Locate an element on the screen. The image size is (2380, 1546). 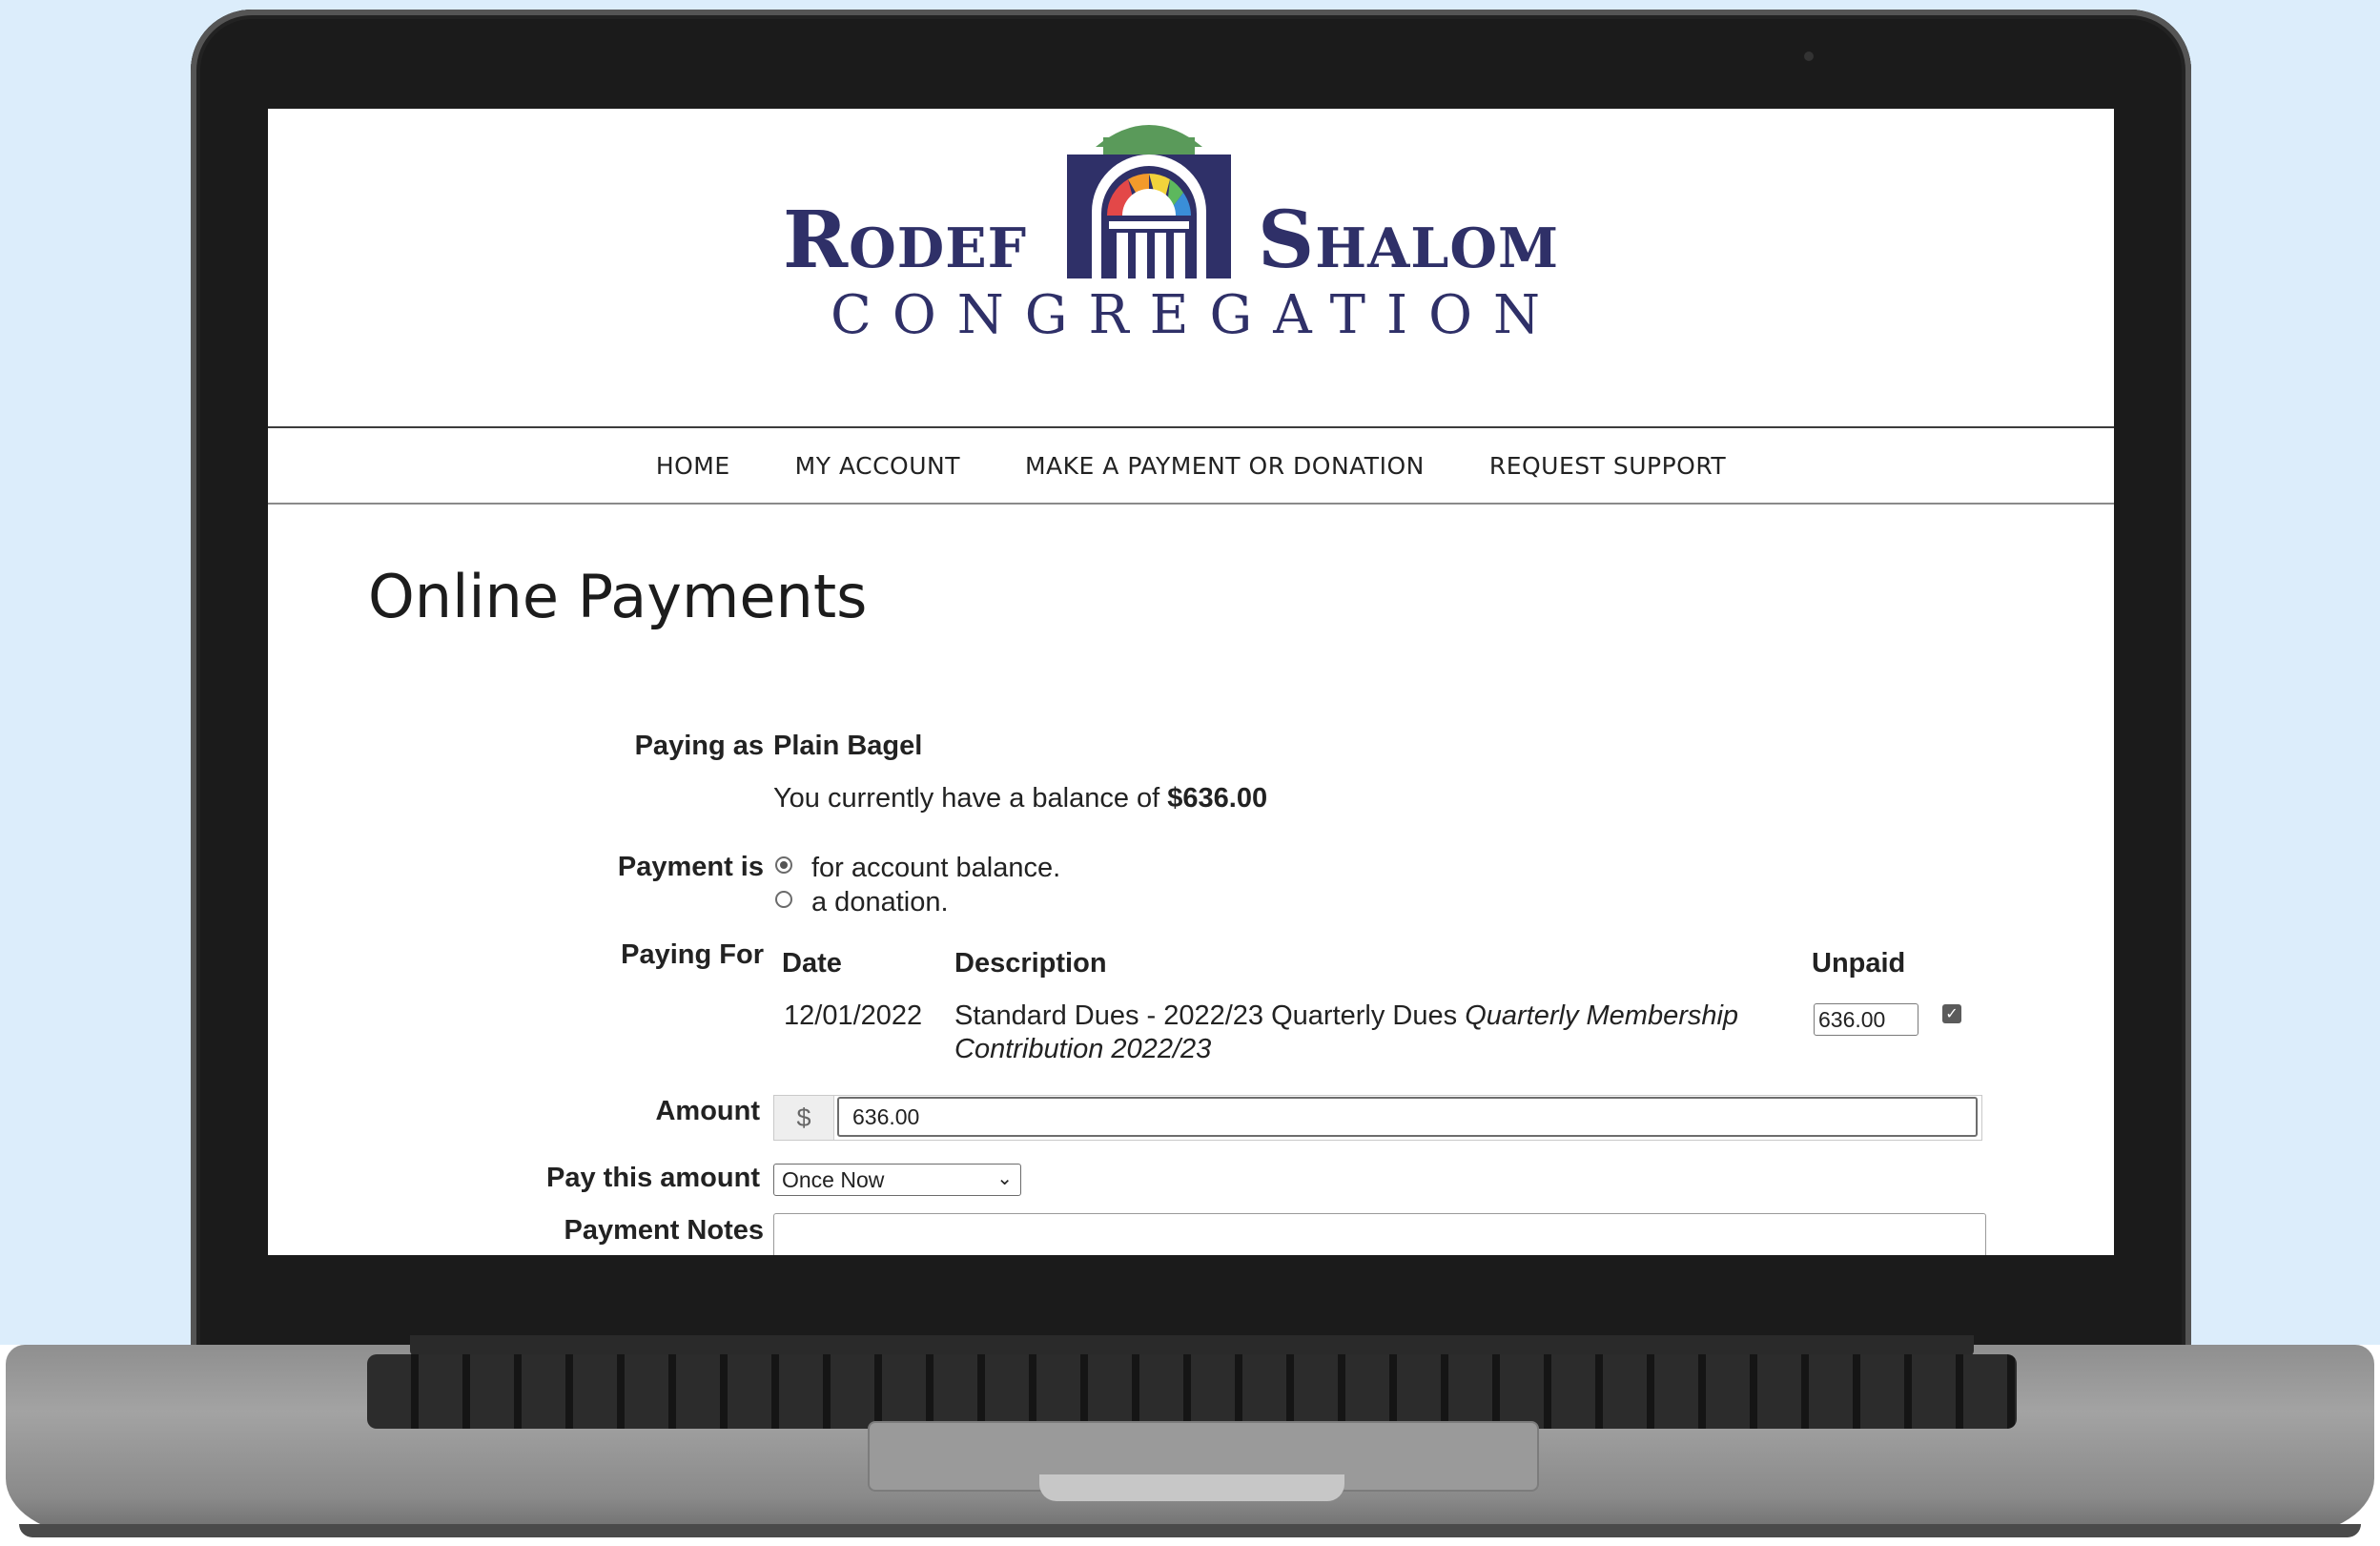
radio-donation is located at coordinates (783, 899).